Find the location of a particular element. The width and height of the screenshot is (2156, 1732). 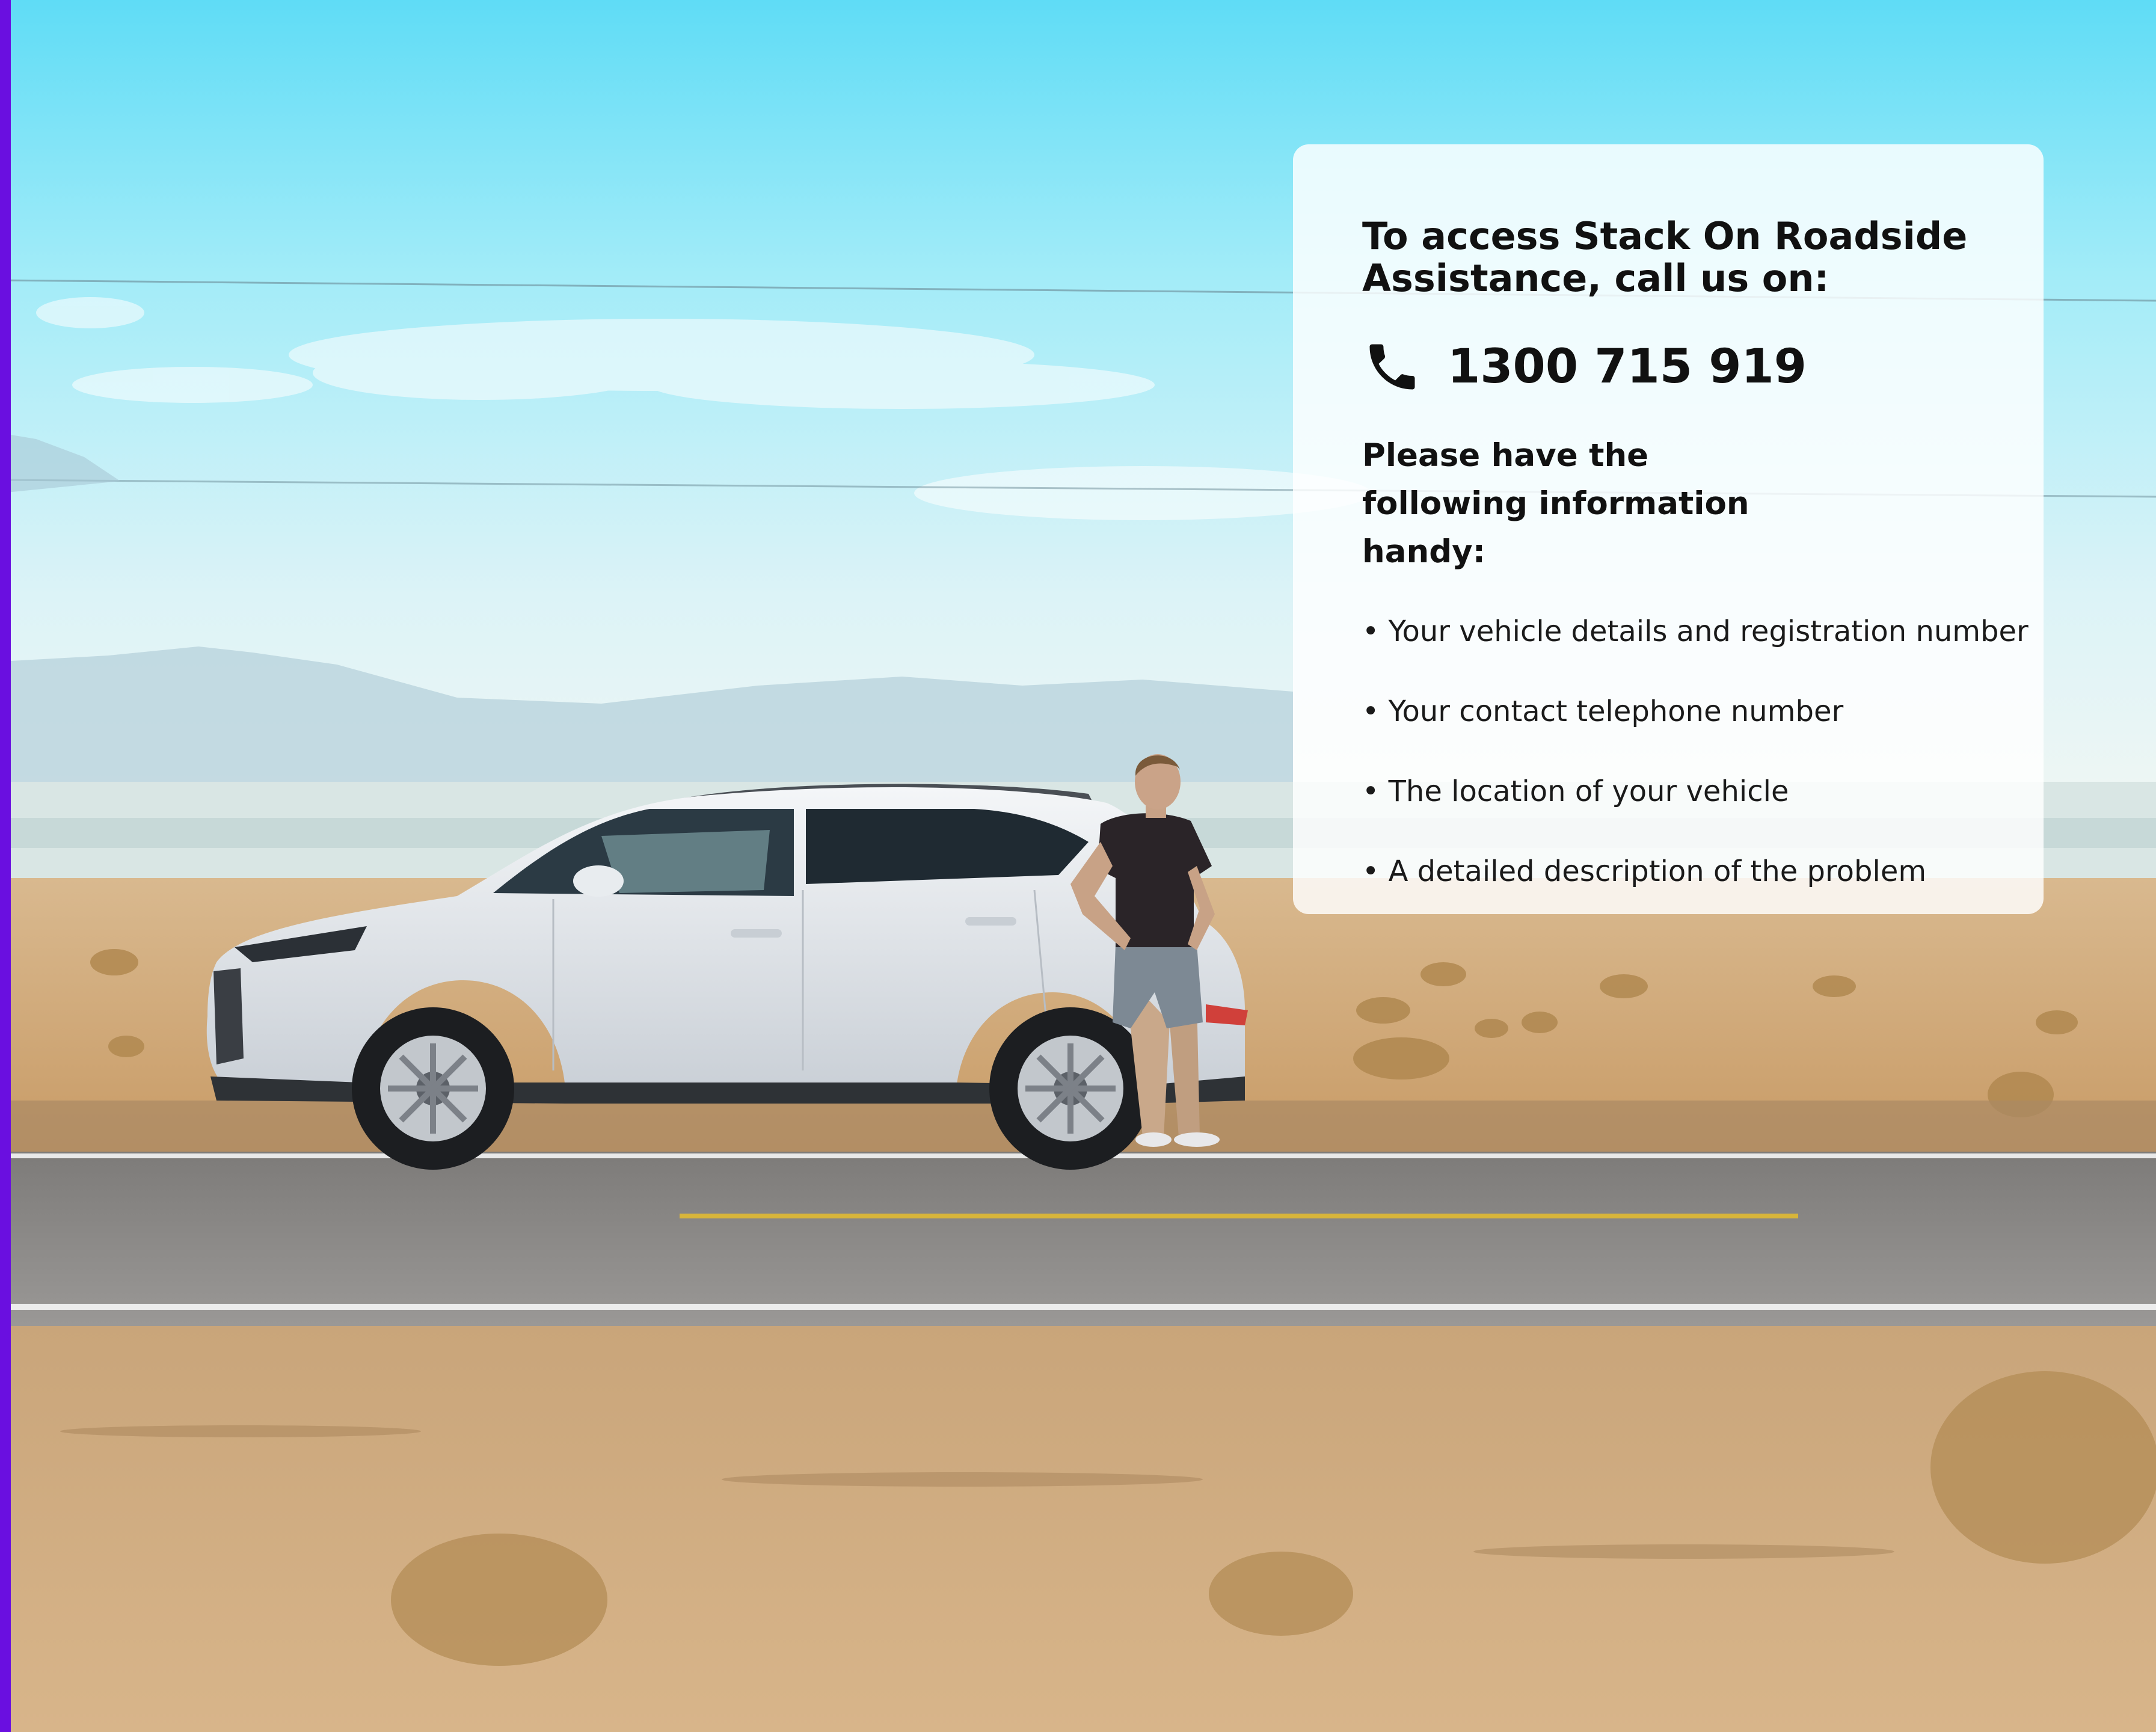

phone-icon is located at coordinates (1392, 367).